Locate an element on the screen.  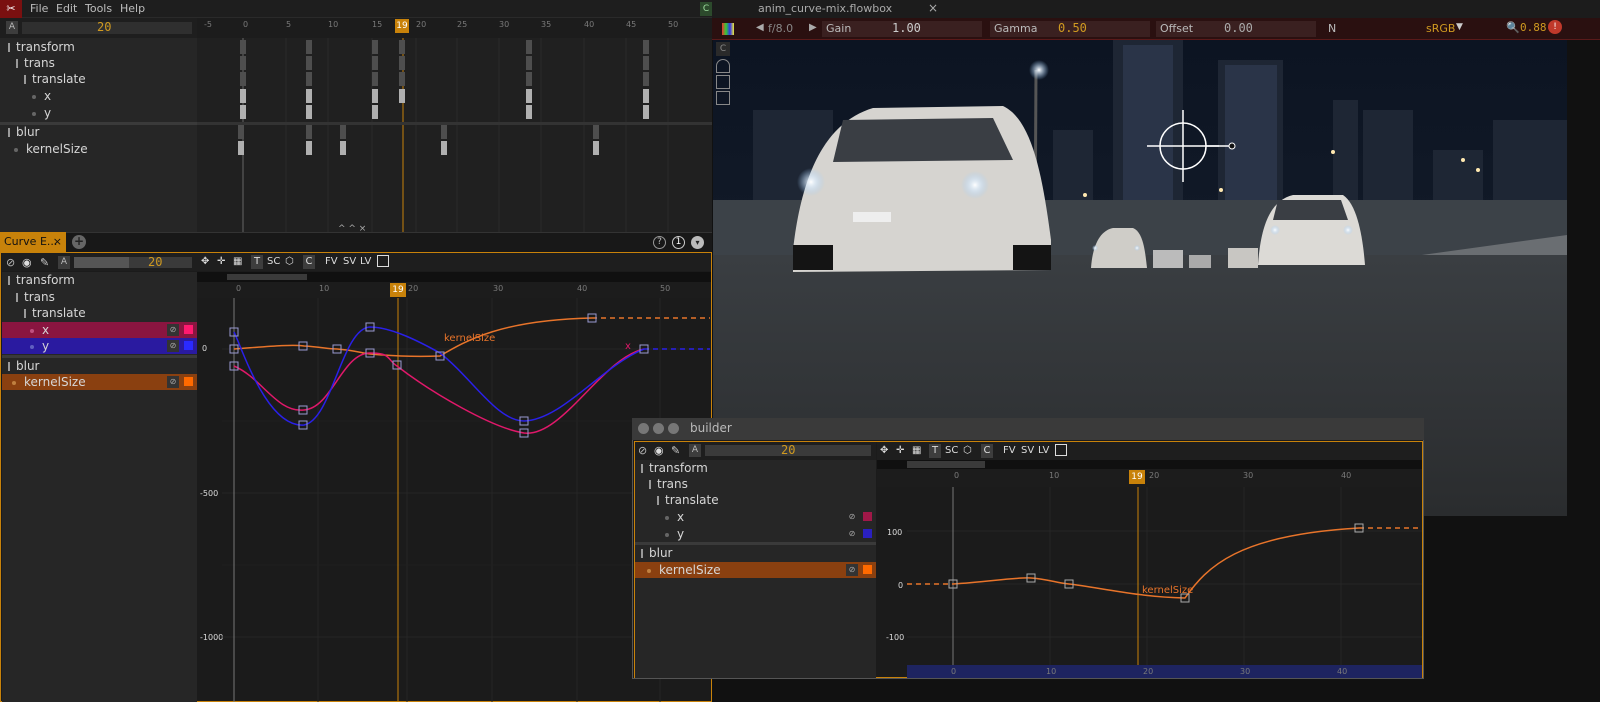
builder-row-translate: translate is located at coordinates (755, 500).